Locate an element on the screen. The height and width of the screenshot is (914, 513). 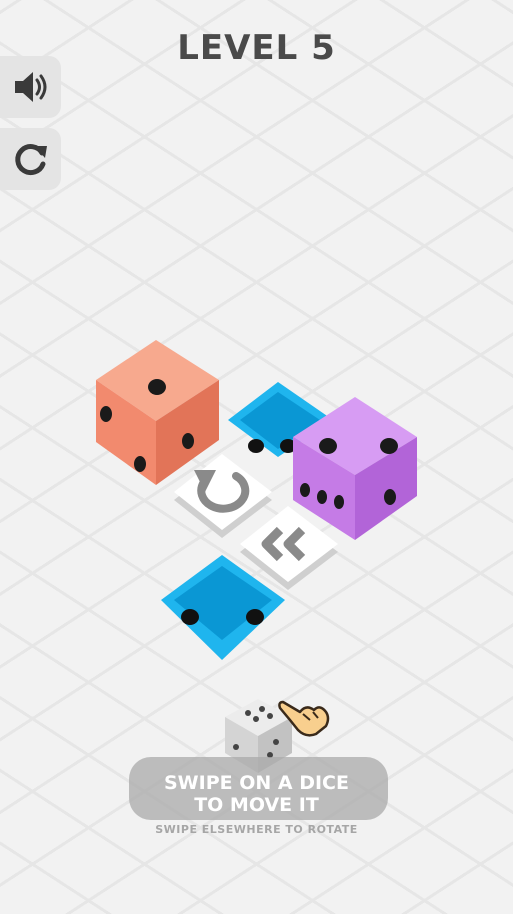
tutorial-subtext: SWIPE ELSEWHERE TO ROTATE is located at coordinates (256, 829).